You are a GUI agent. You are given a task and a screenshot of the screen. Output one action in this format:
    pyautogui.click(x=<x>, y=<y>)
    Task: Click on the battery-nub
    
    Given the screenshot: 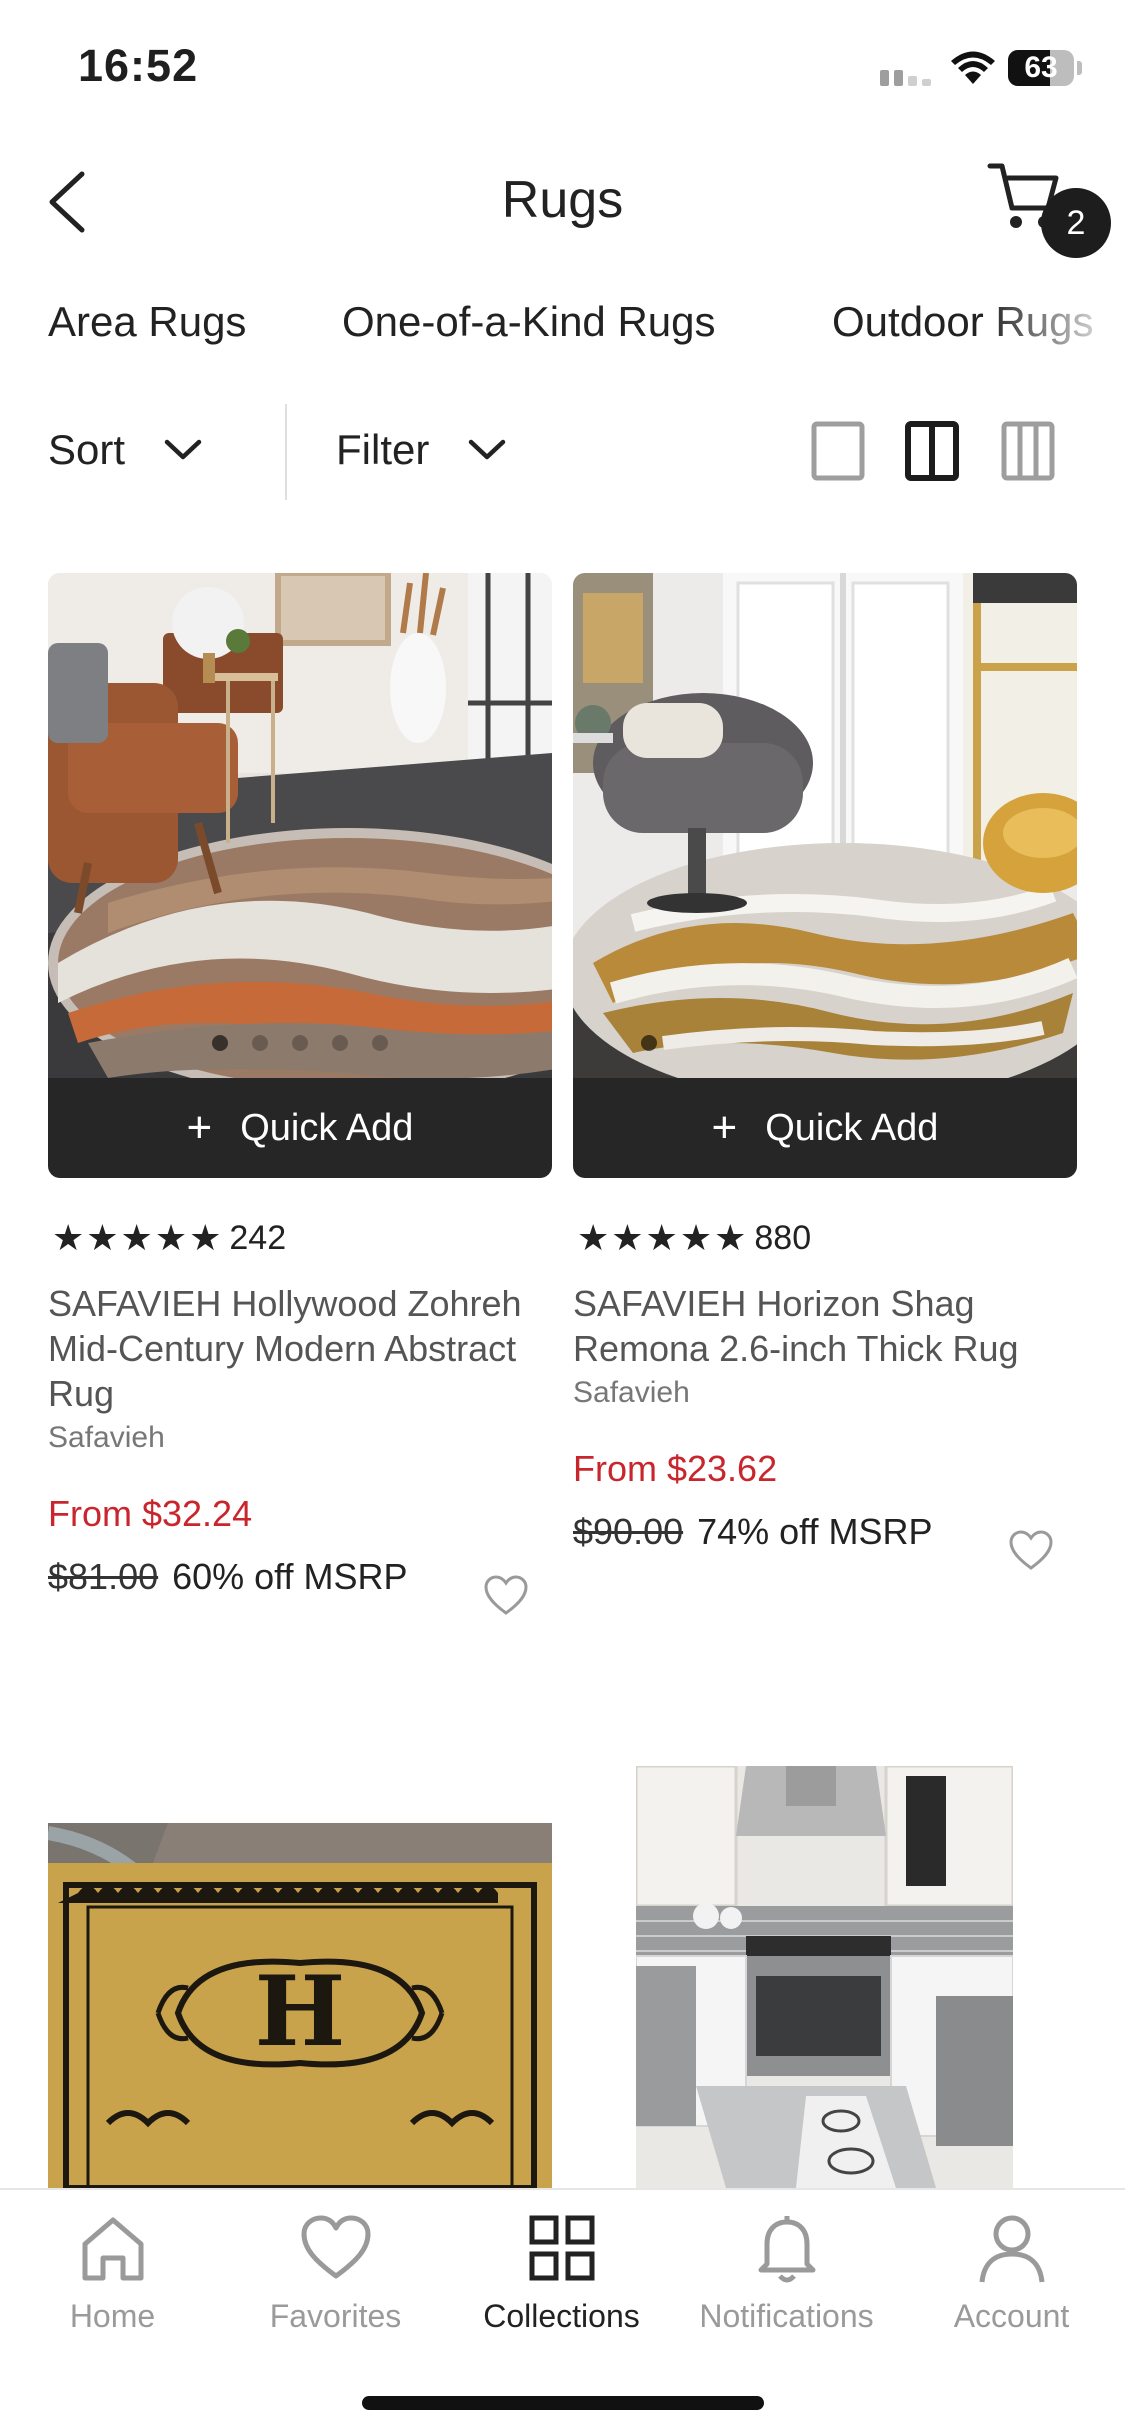 What is the action you would take?
    pyautogui.click(x=1079, y=68)
    